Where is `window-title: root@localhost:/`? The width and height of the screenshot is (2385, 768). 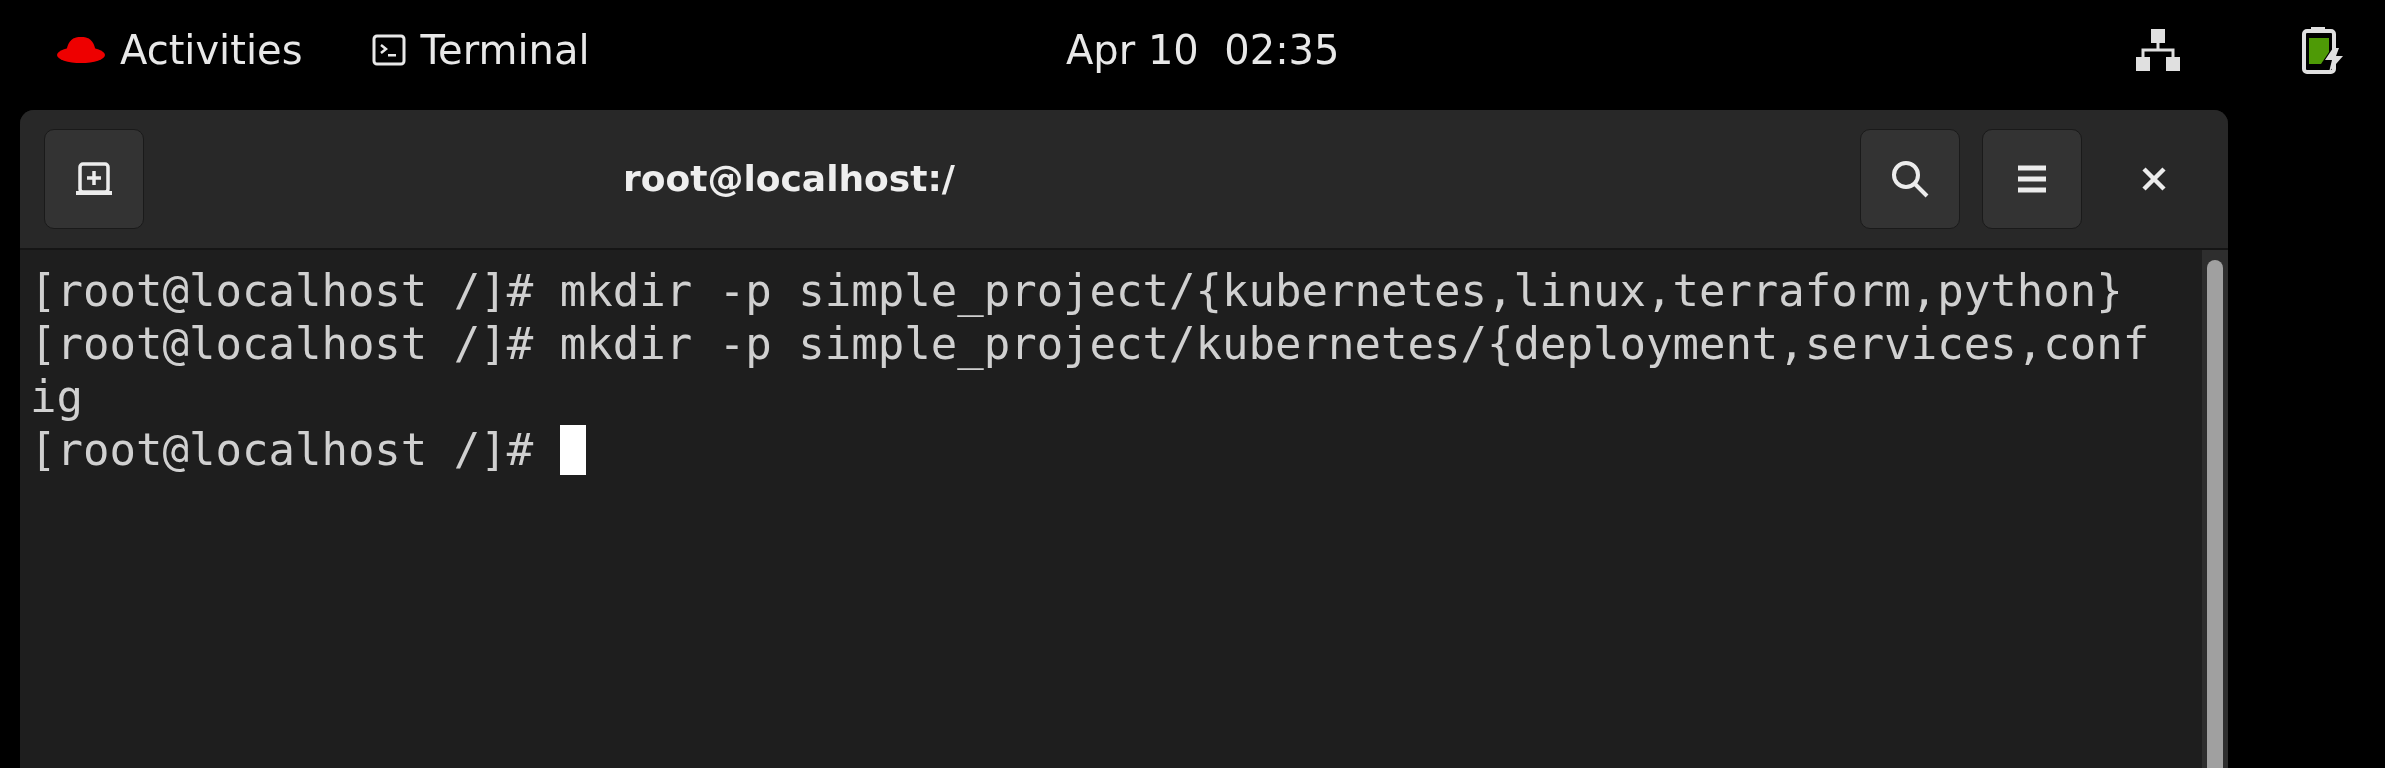 window-title: root@localhost:/ is located at coordinates (789, 179).